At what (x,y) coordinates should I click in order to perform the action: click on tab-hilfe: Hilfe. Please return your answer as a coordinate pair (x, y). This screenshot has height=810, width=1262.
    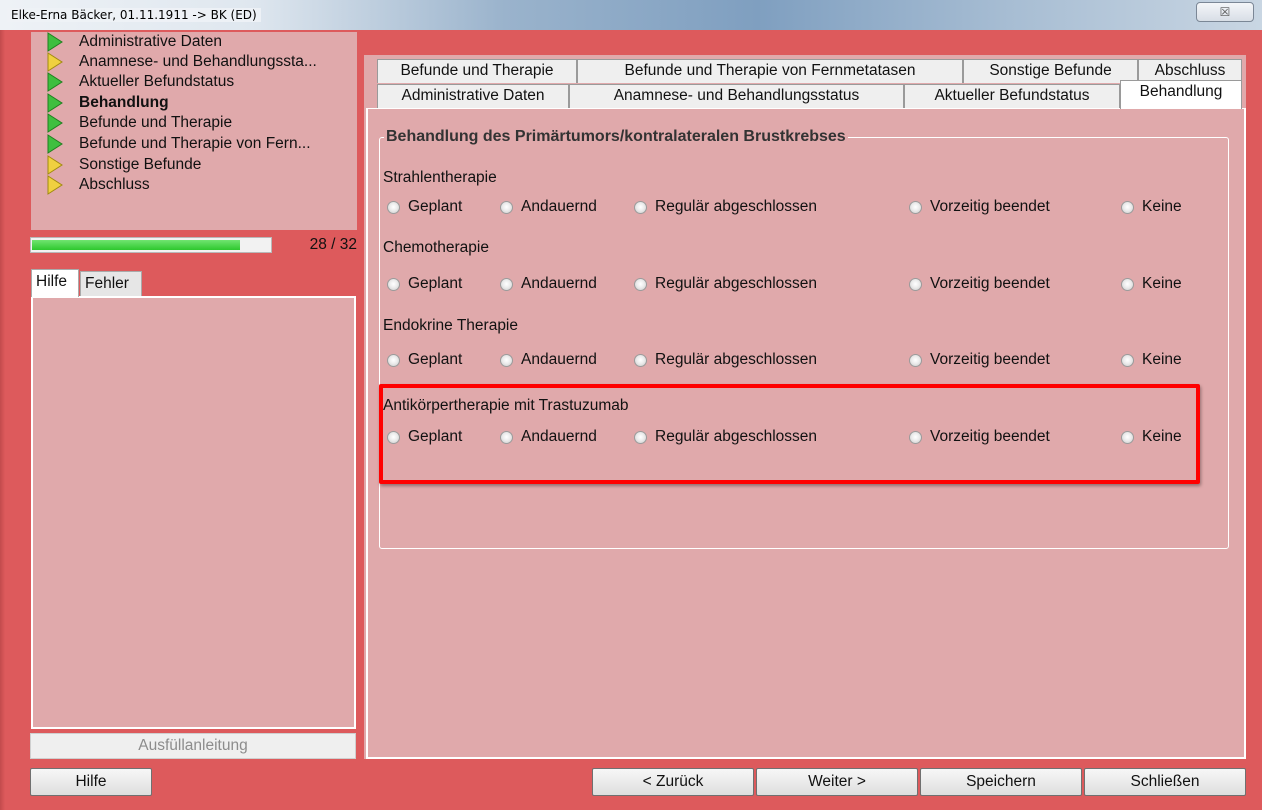
    Looking at the image, I should click on (55, 283).